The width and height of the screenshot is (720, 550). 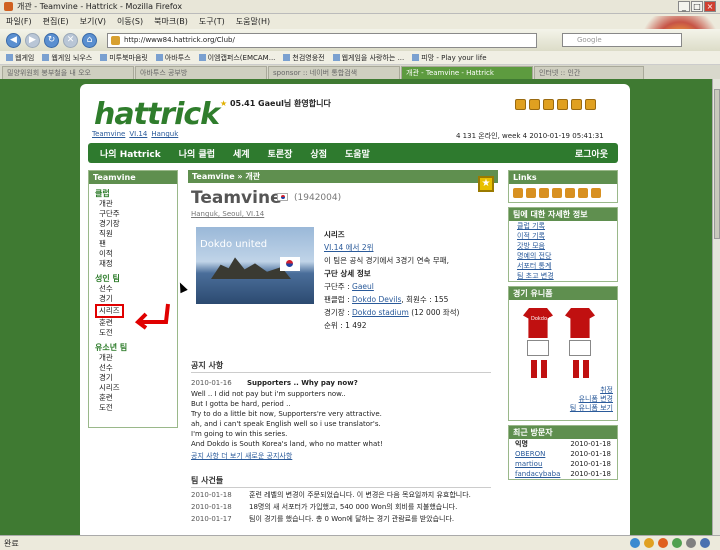 I want to click on menu-item-youth-challenges: 도전, so click(x=133, y=408).